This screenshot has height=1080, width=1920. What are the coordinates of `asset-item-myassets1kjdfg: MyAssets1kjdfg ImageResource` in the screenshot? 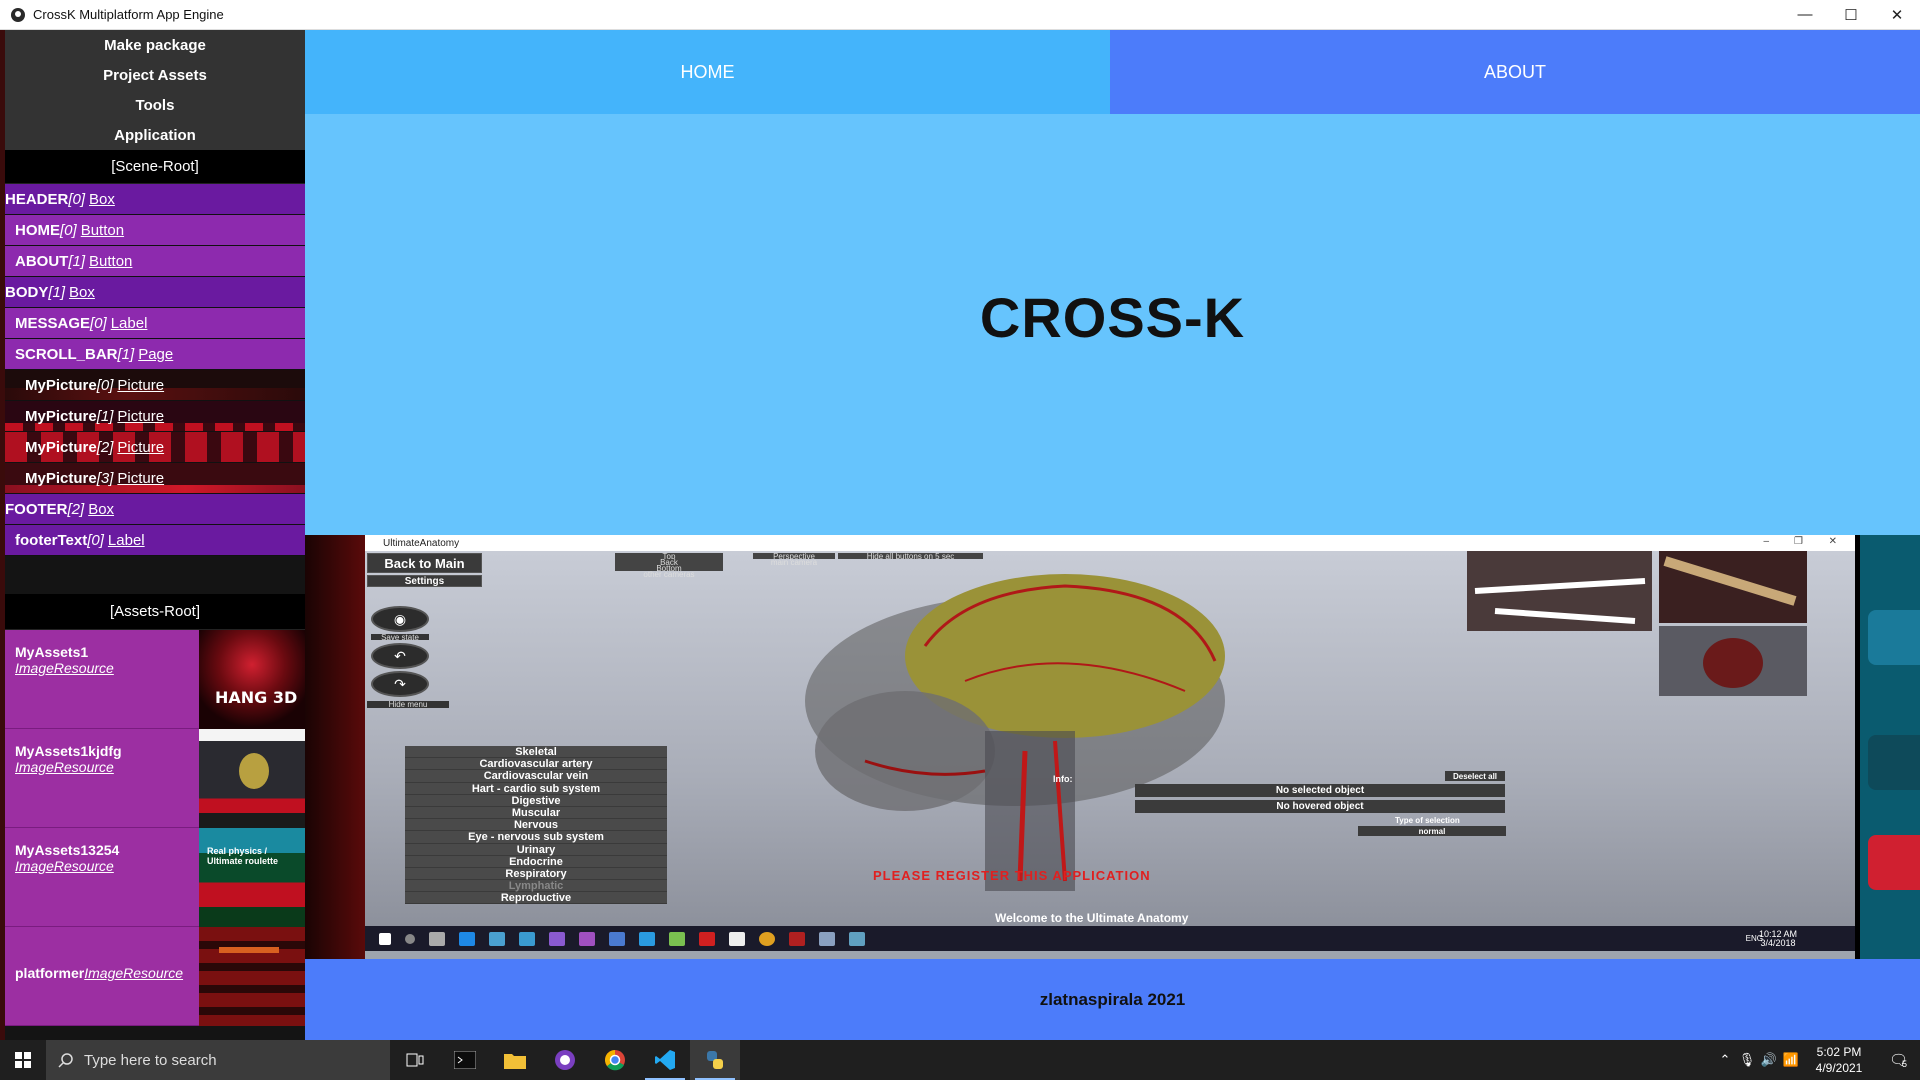 It's located at (155, 778).